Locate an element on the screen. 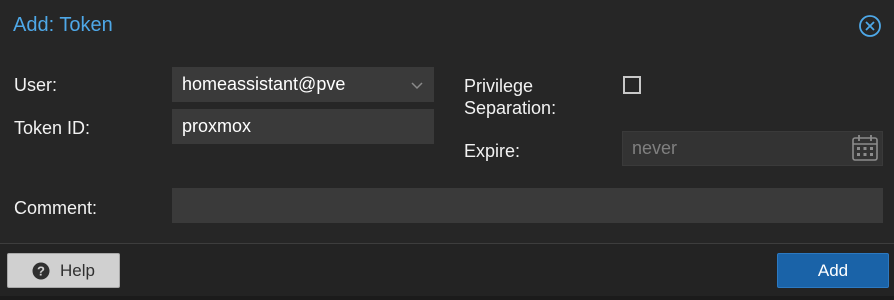  dialog-bottom-edge is located at coordinates (447, 298).